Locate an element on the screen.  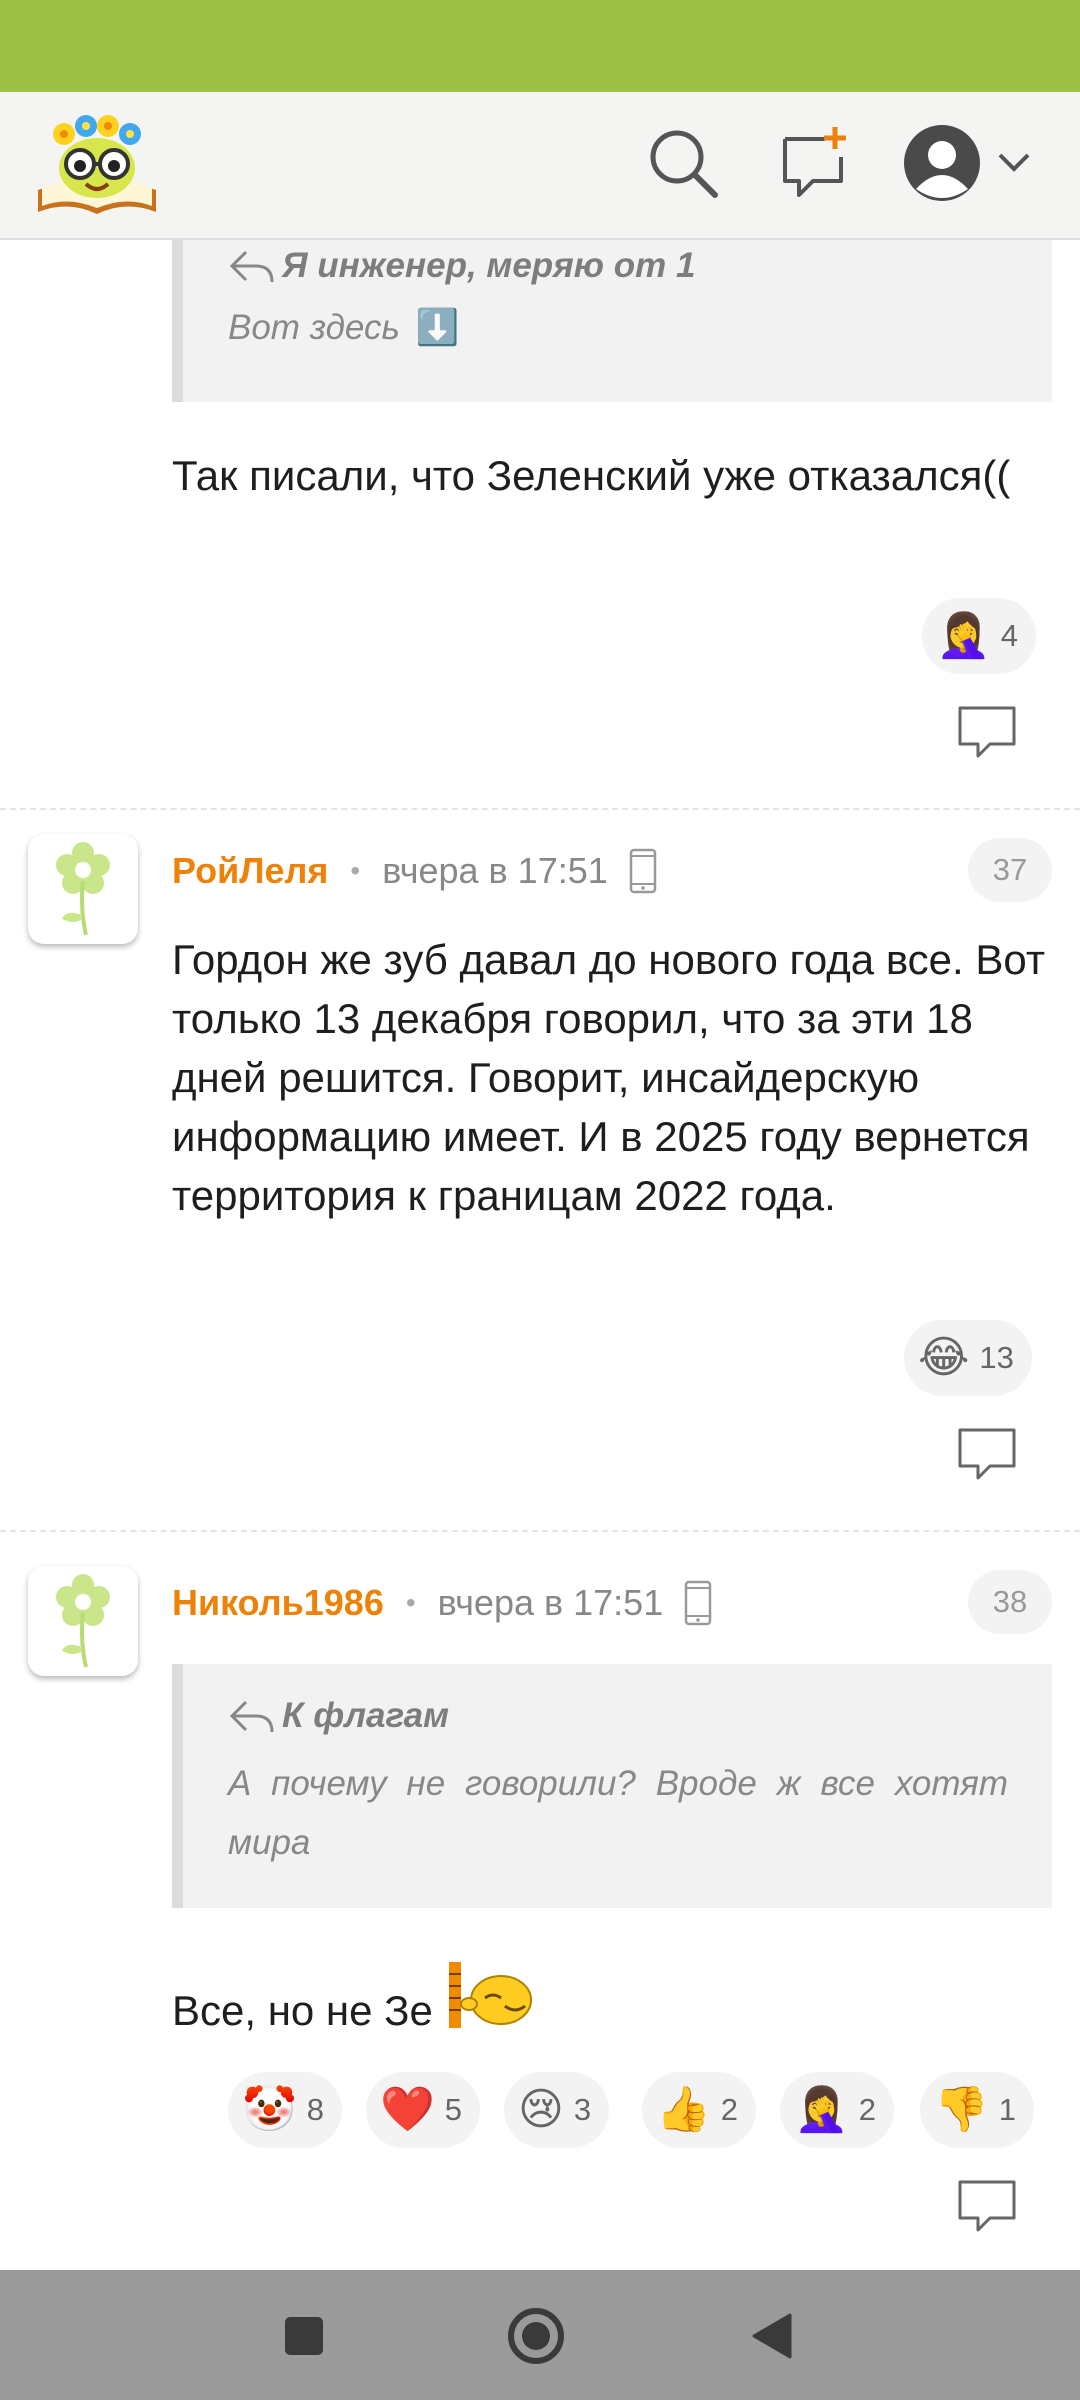
user-avatar-icon is located at coordinates (942, 163).